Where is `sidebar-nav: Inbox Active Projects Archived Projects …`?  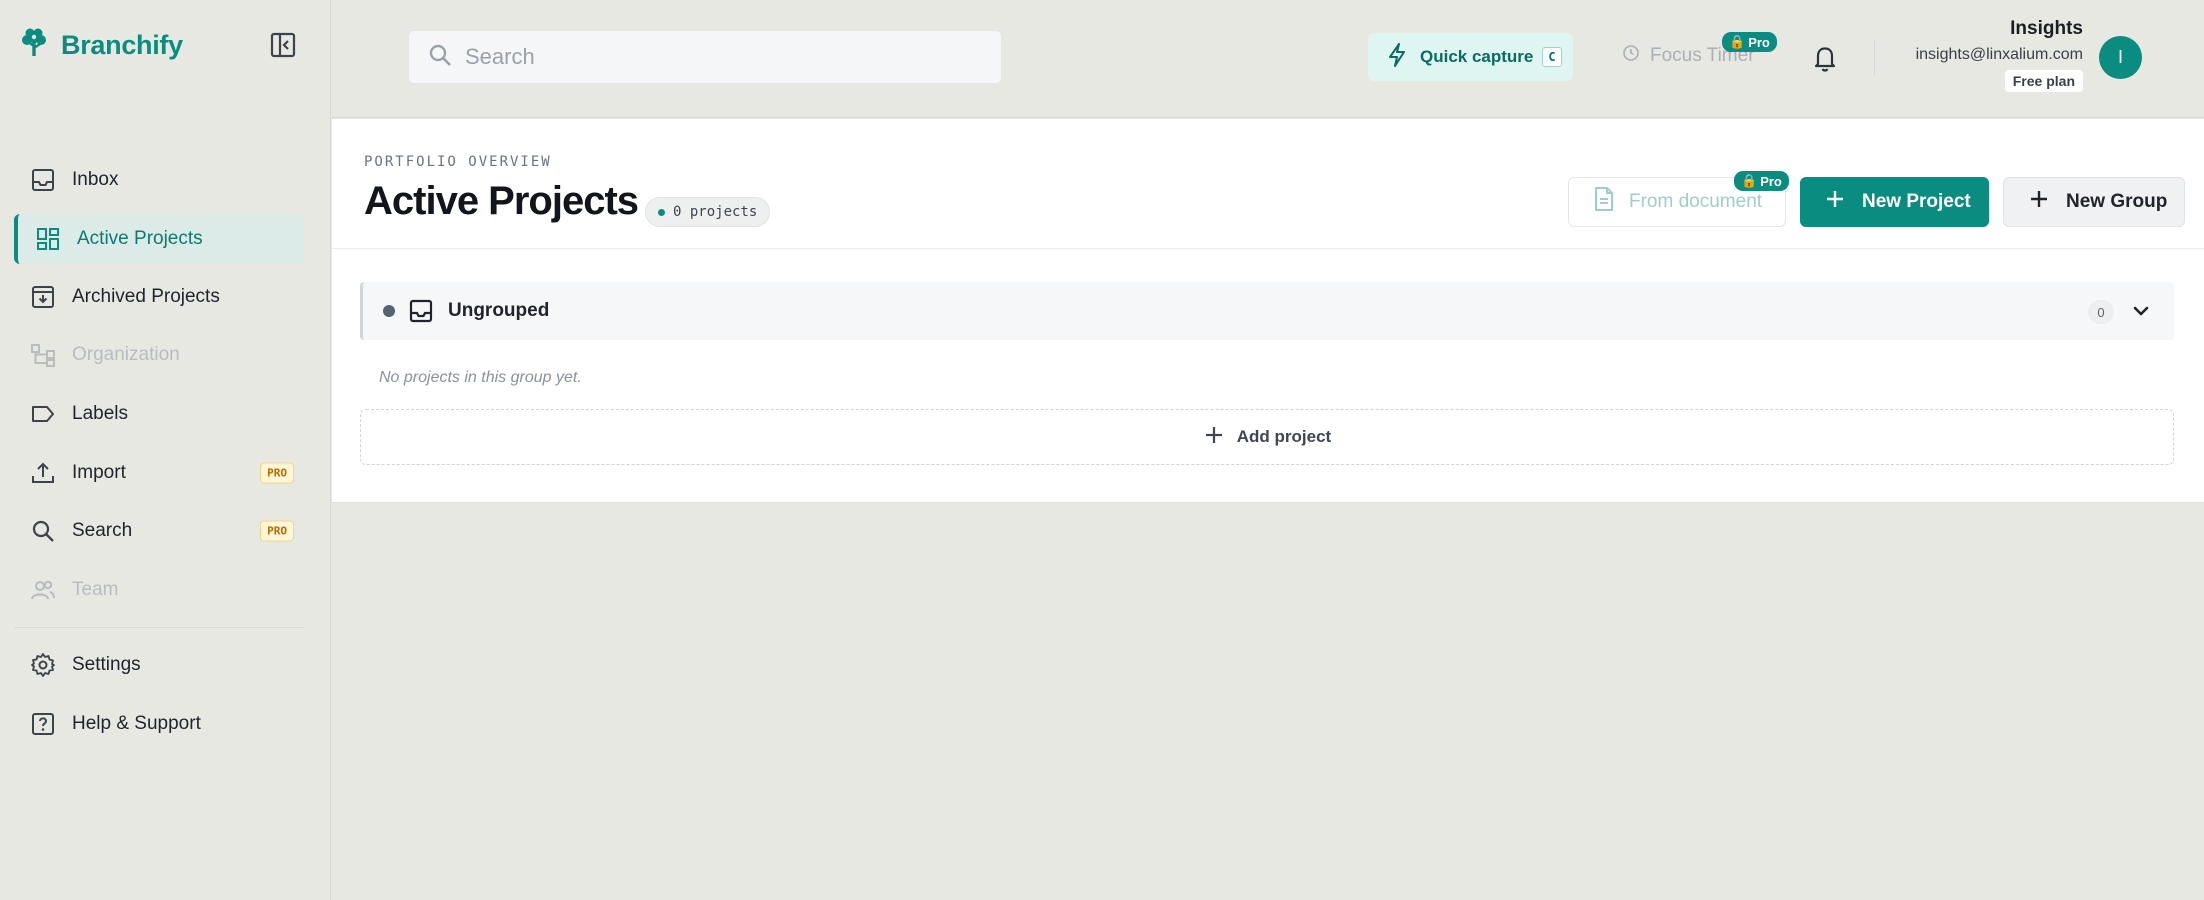 sidebar-nav: Inbox Active Projects Archived Projects … is located at coordinates (159, 452).